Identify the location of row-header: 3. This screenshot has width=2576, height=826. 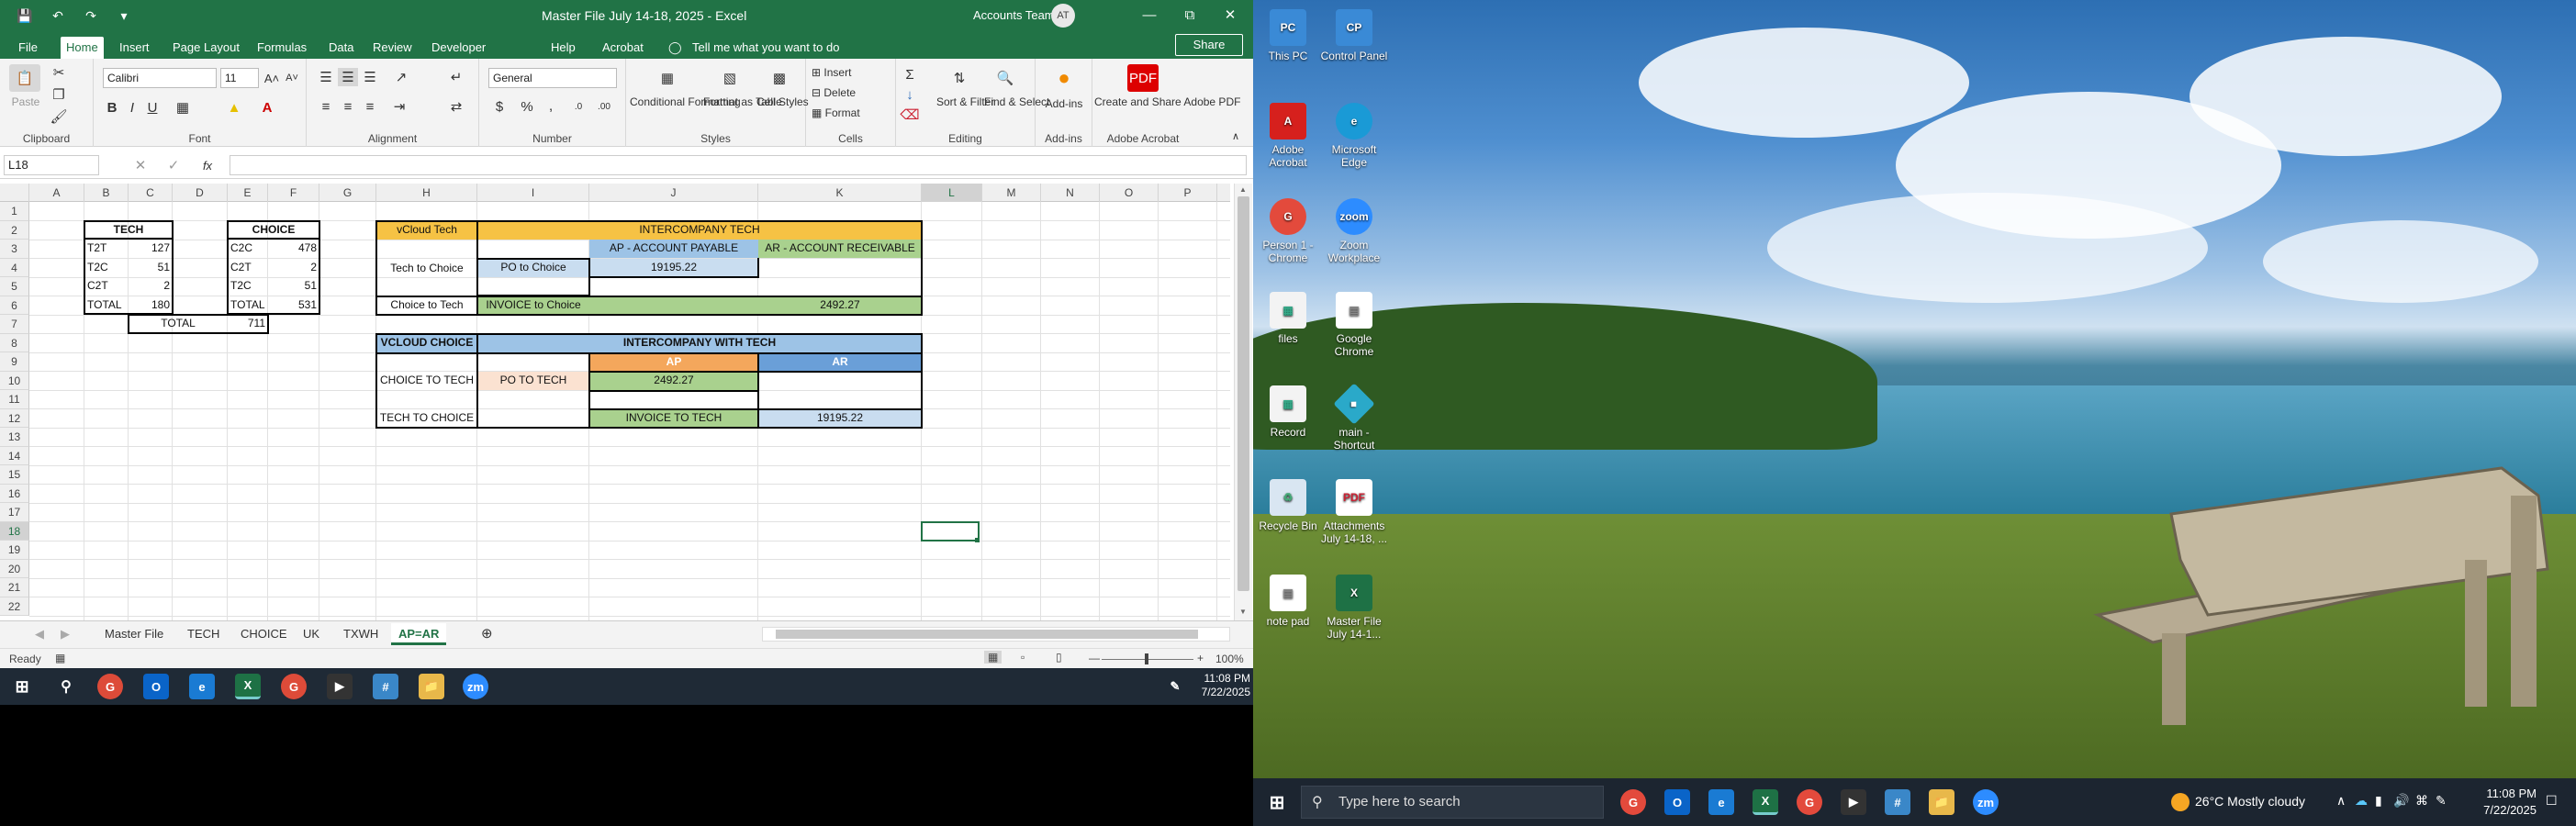
(14, 249).